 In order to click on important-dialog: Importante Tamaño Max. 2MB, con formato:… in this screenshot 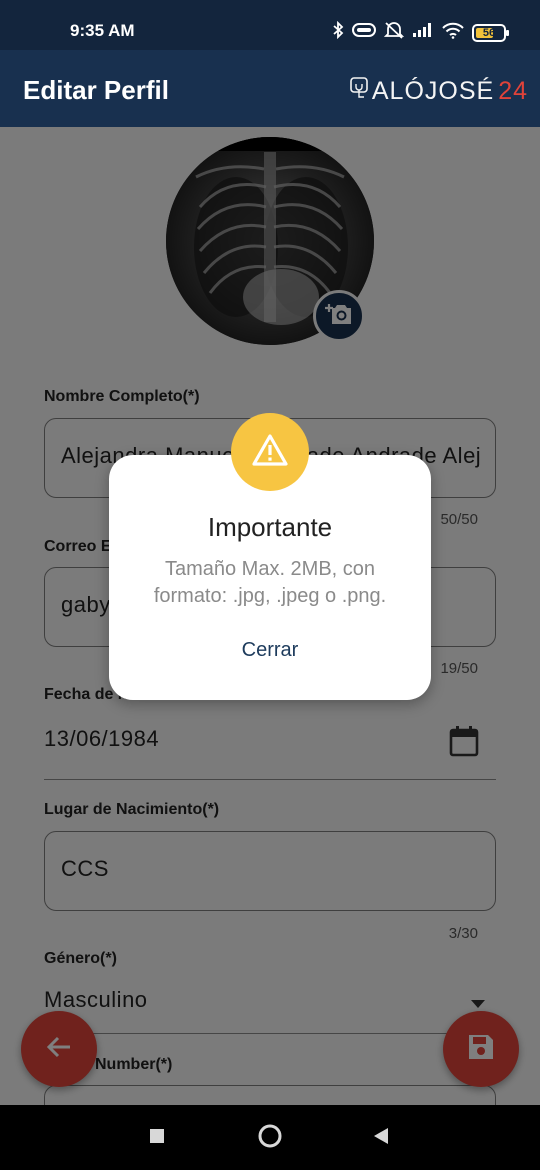, I will do `click(270, 577)`.